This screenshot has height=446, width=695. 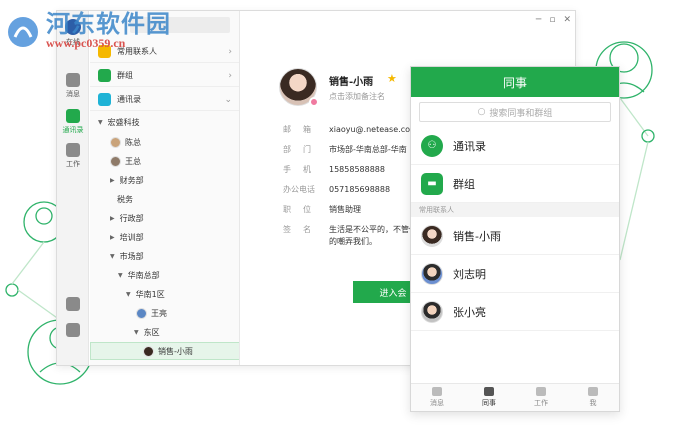 What do you see at coordinates (298, 209) in the screenshot?
I see `field-label: 职 位` at bounding box center [298, 209].